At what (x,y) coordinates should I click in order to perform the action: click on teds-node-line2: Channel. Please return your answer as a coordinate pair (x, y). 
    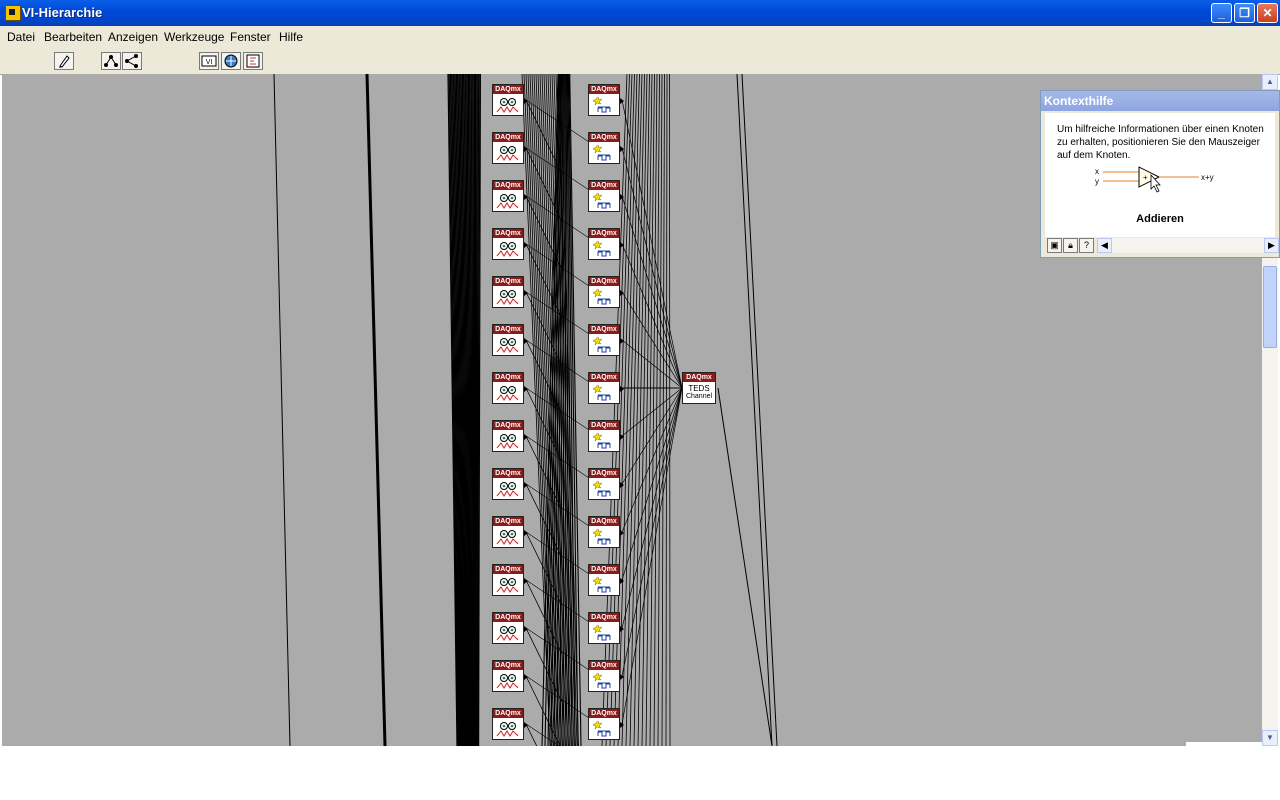
    Looking at the image, I should click on (699, 396).